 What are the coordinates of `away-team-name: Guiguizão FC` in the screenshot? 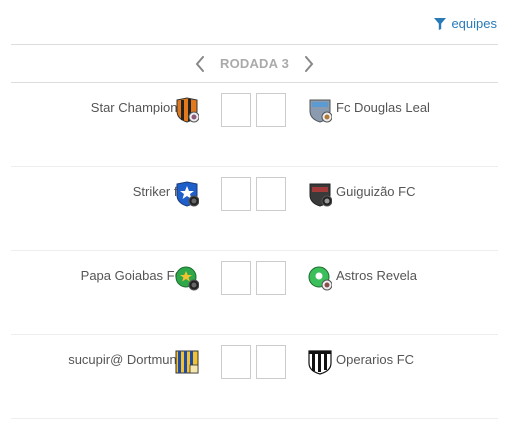 It's located at (376, 191).